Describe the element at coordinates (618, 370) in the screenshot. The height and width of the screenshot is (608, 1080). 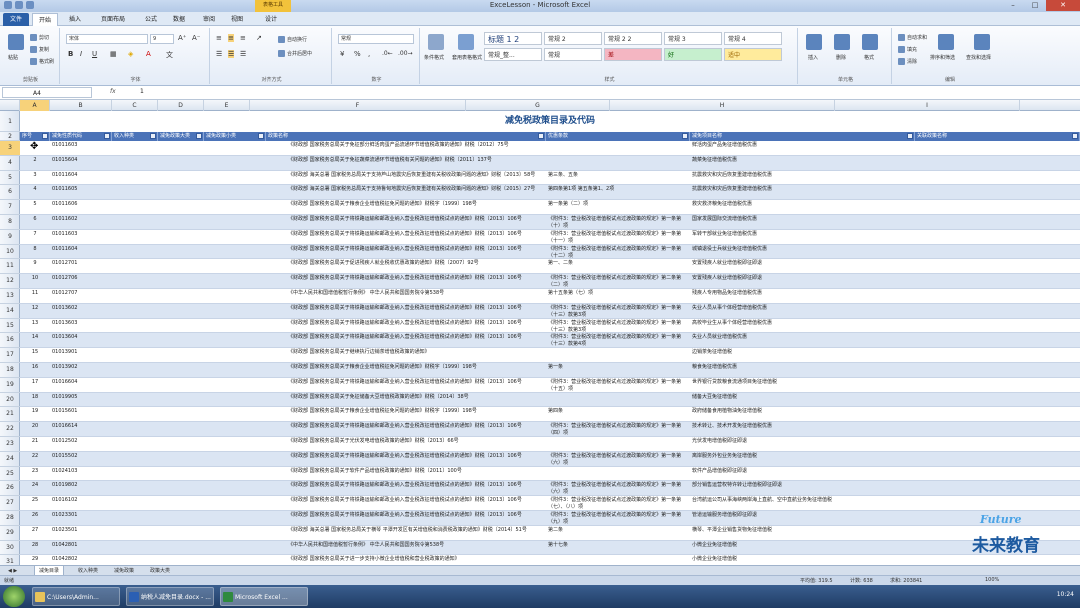
I see `cell-clause: 第一条` at that location.